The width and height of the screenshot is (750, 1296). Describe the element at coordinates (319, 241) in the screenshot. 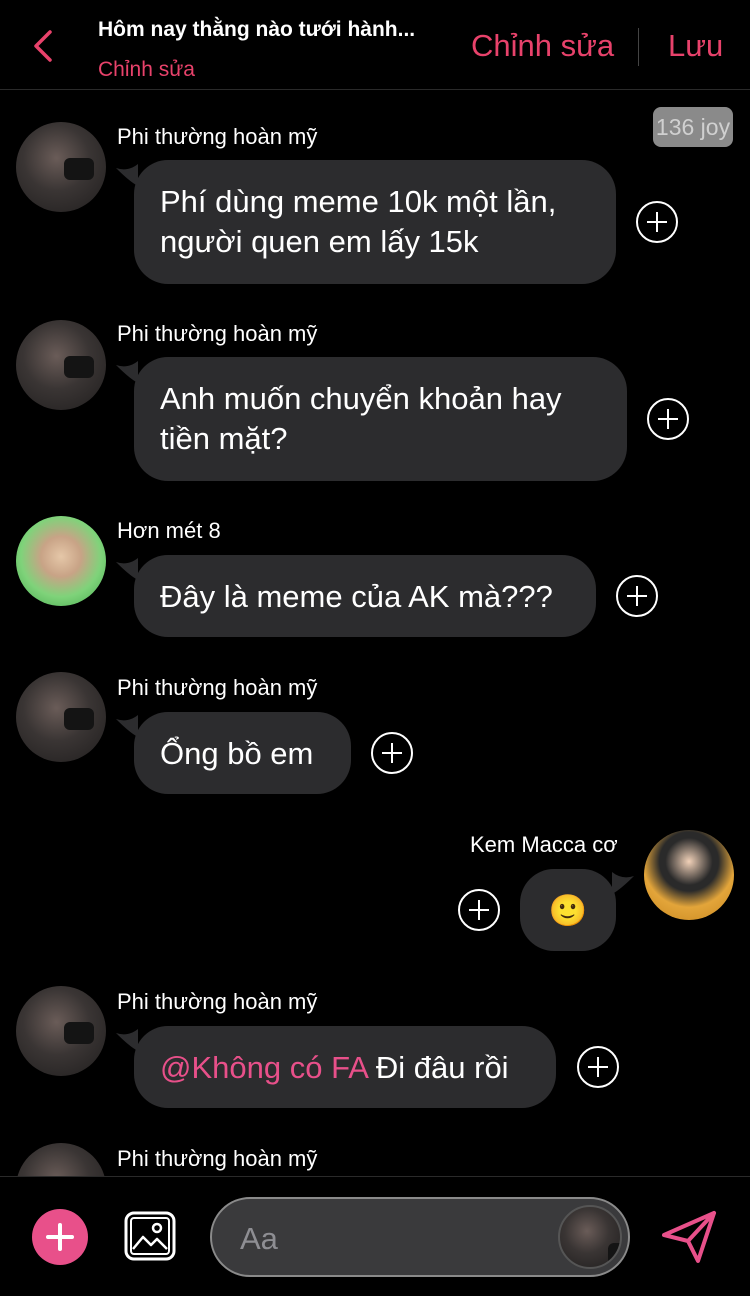

I see `message-text: người quen em lấy 15k` at that location.